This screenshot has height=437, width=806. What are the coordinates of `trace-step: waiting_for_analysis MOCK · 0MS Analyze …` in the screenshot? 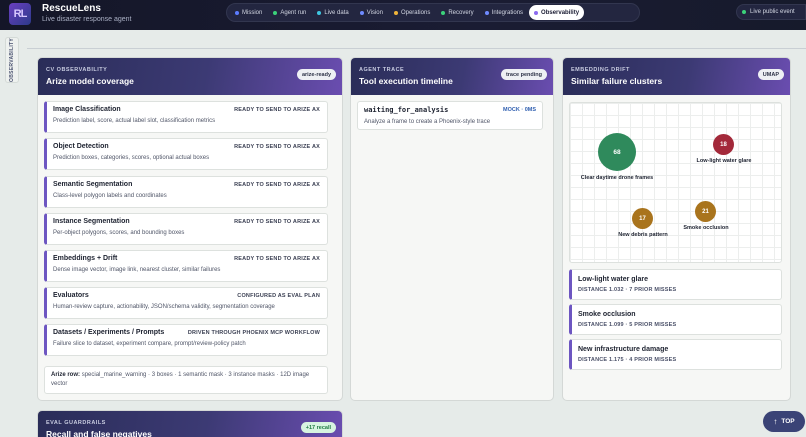 It's located at (450, 115).